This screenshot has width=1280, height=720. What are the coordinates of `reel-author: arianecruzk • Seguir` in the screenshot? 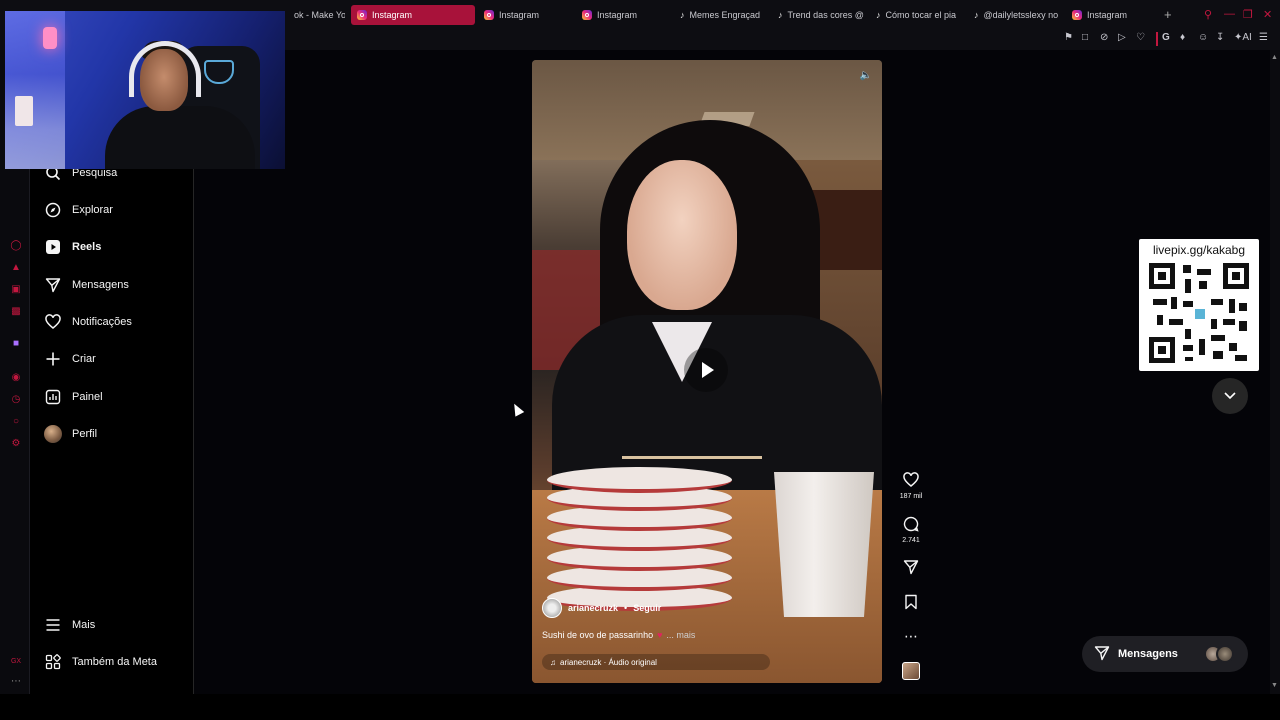 It's located at (601, 608).